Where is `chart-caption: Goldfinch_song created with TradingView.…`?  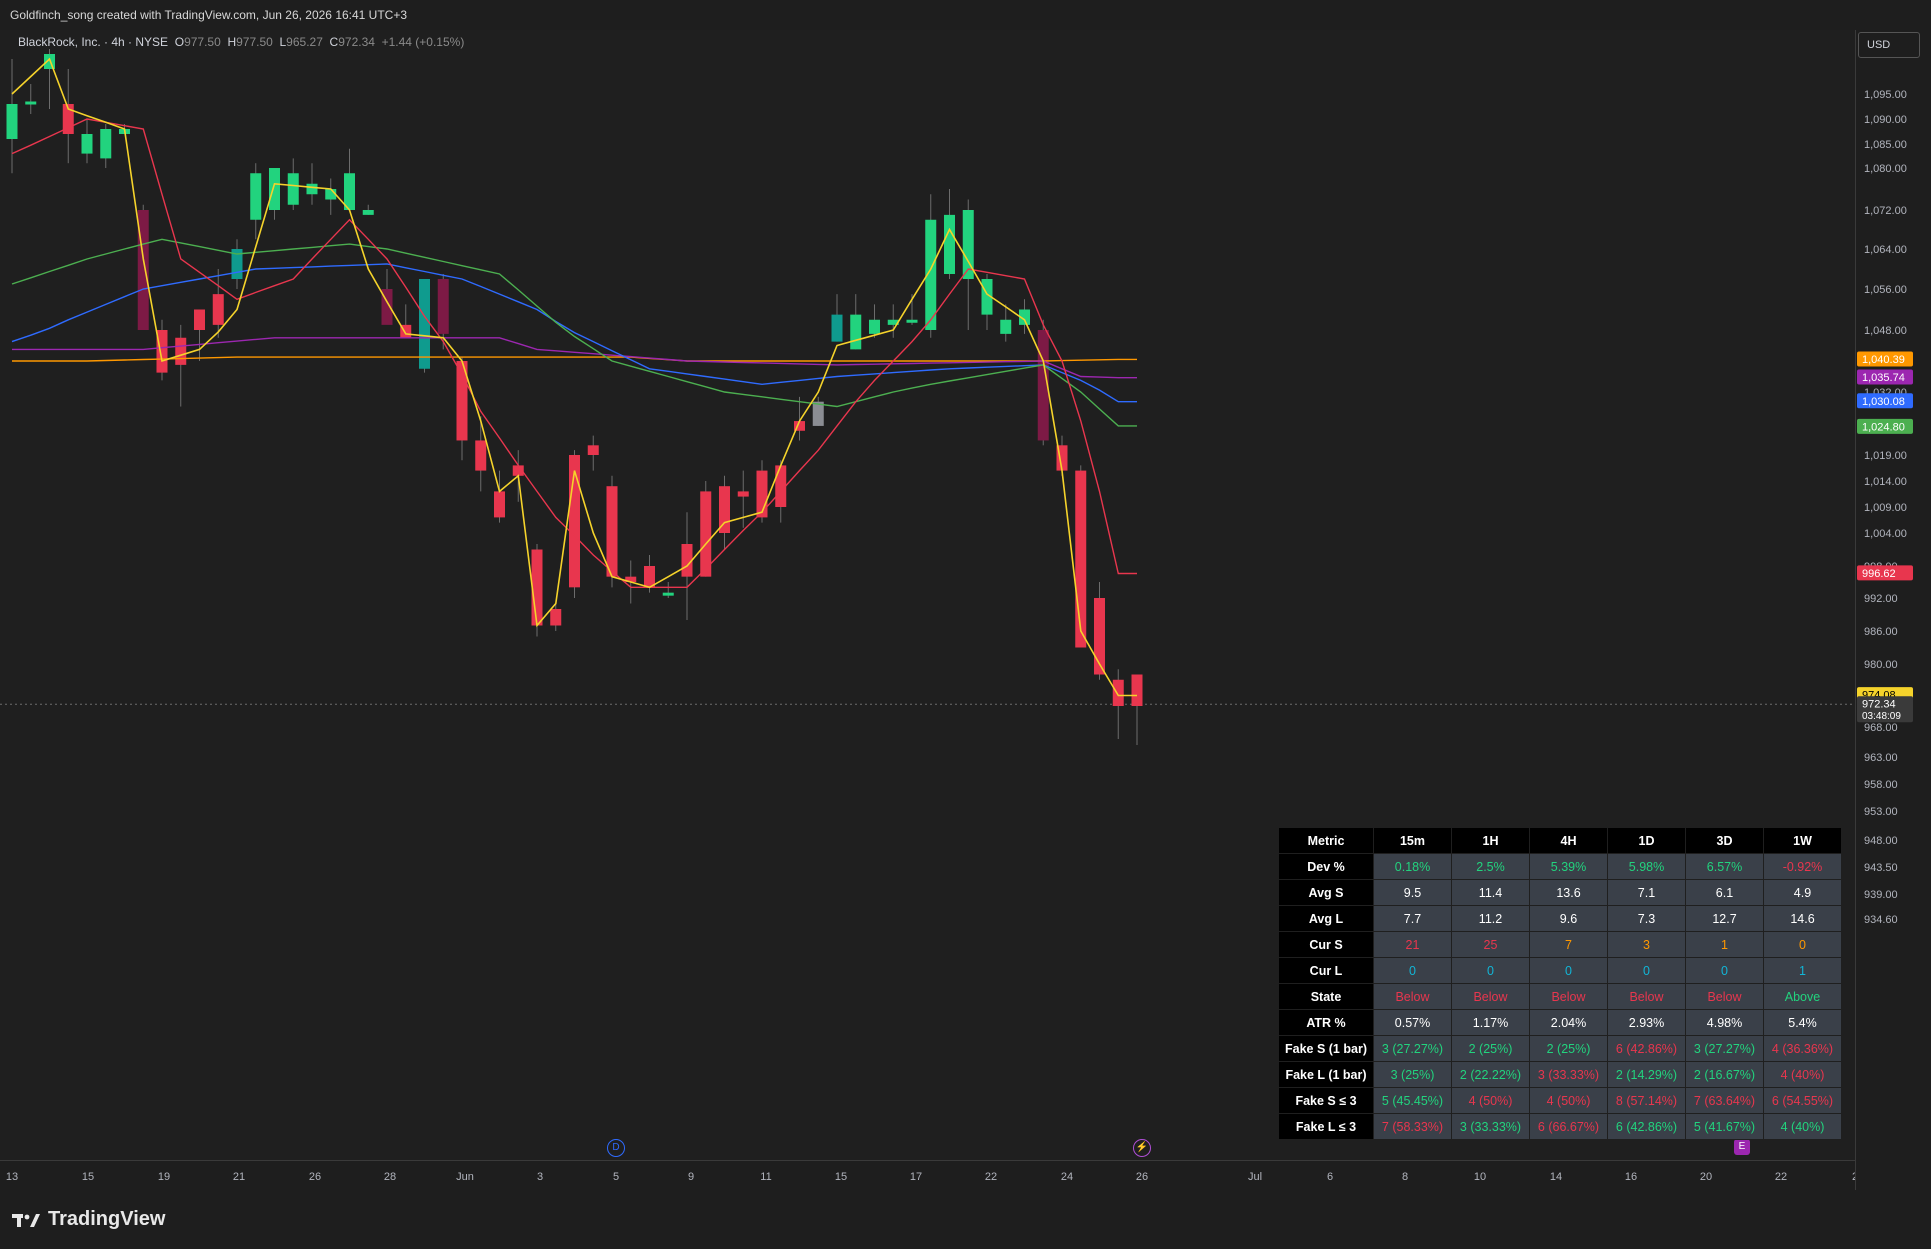
chart-caption: Goldfinch_song created with TradingView.… is located at coordinates (209, 15).